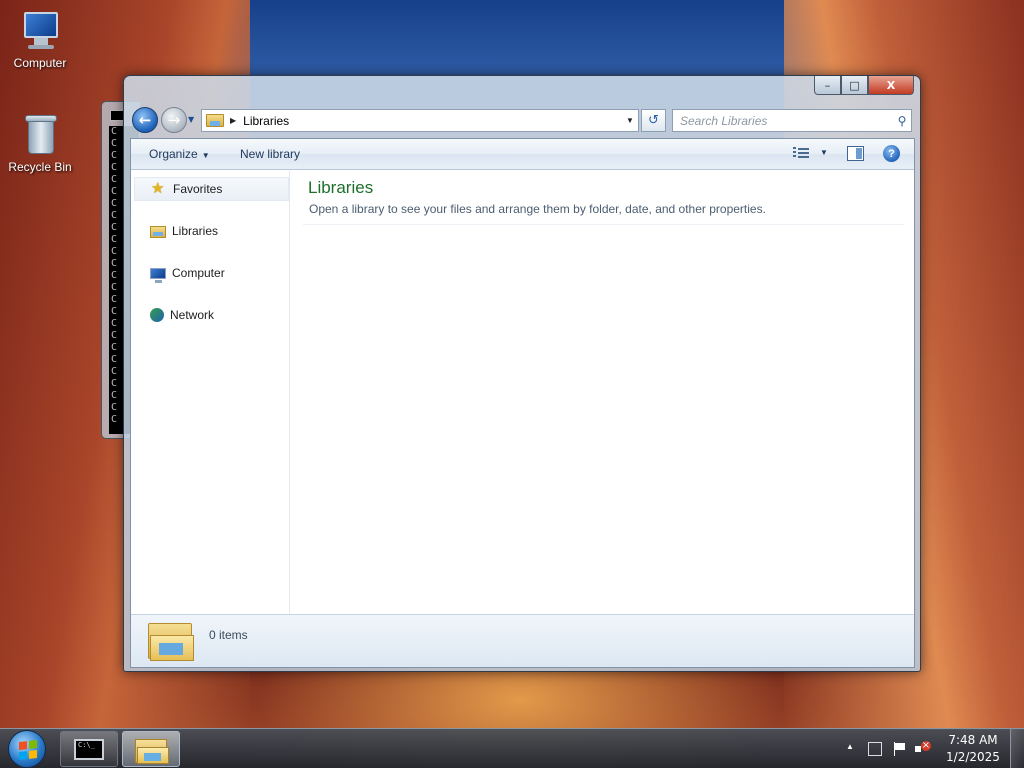  Describe the element at coordinates (824, 152) in the screenshot. I see `view-options-dropdown: ▼` at that location.